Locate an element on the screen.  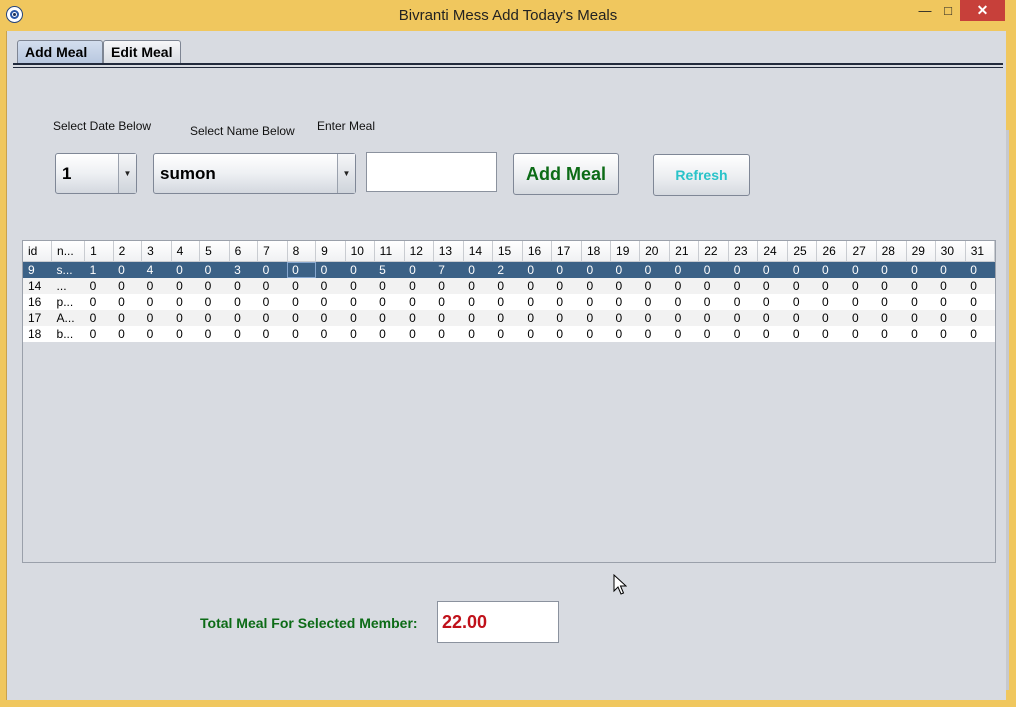
refresh-button: Refresh is located at coordinates (701, 175).